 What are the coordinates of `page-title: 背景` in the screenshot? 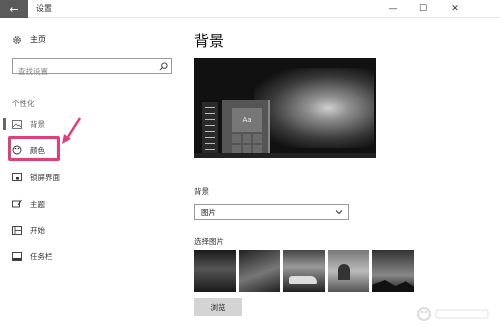 It's located at (209, 41).